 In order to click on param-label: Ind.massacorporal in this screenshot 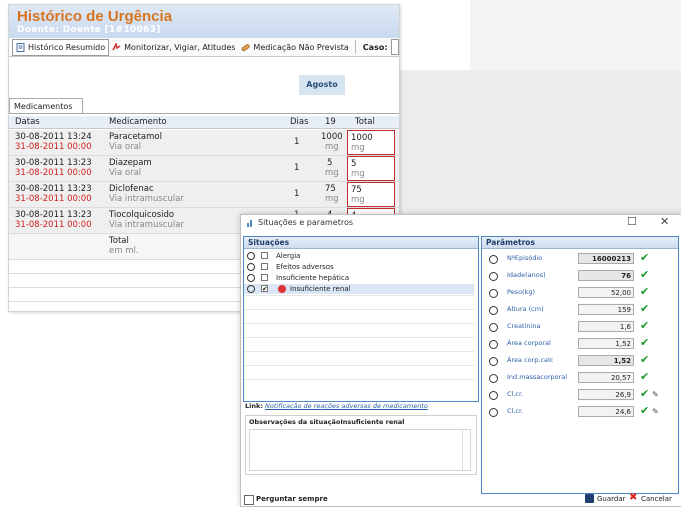, I will do `click(537, 377)`.